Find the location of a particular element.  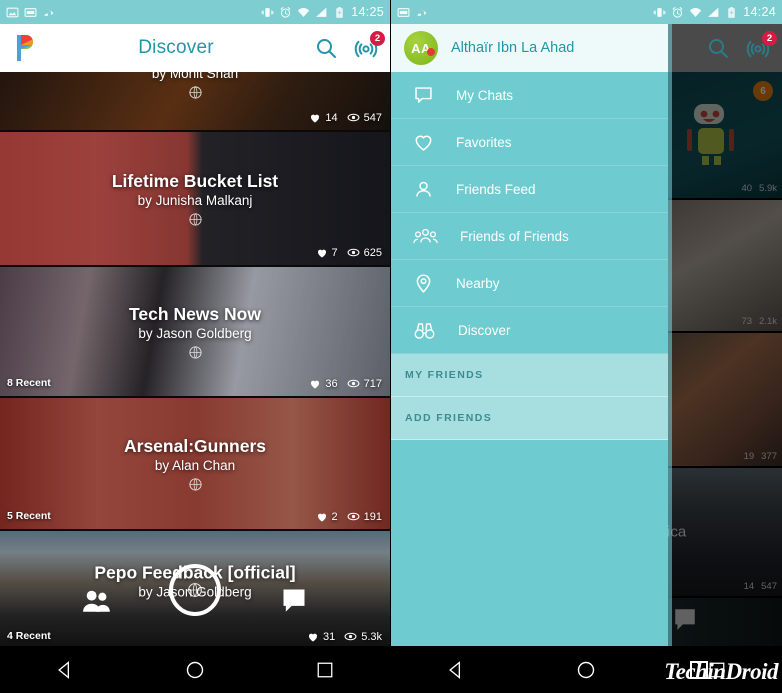

view-stat: 625 is located at coordinates (364, 252).